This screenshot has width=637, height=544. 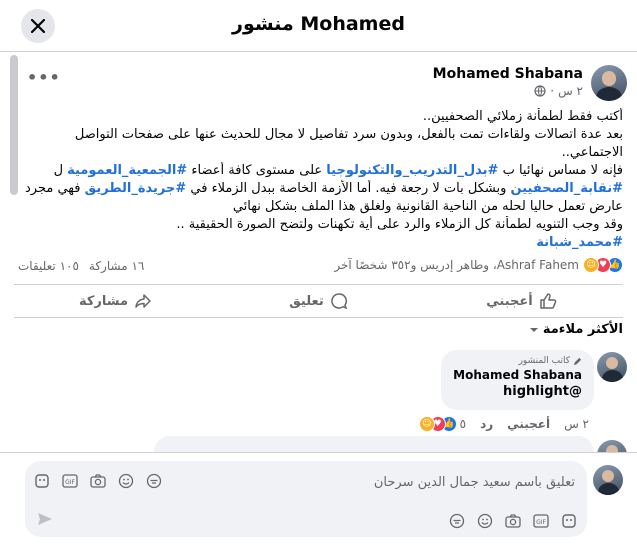 What do you see at coordinates (486, 424) in the screenshot?
I see `comment-reply-button: رد` at bounding box center [486, 424].